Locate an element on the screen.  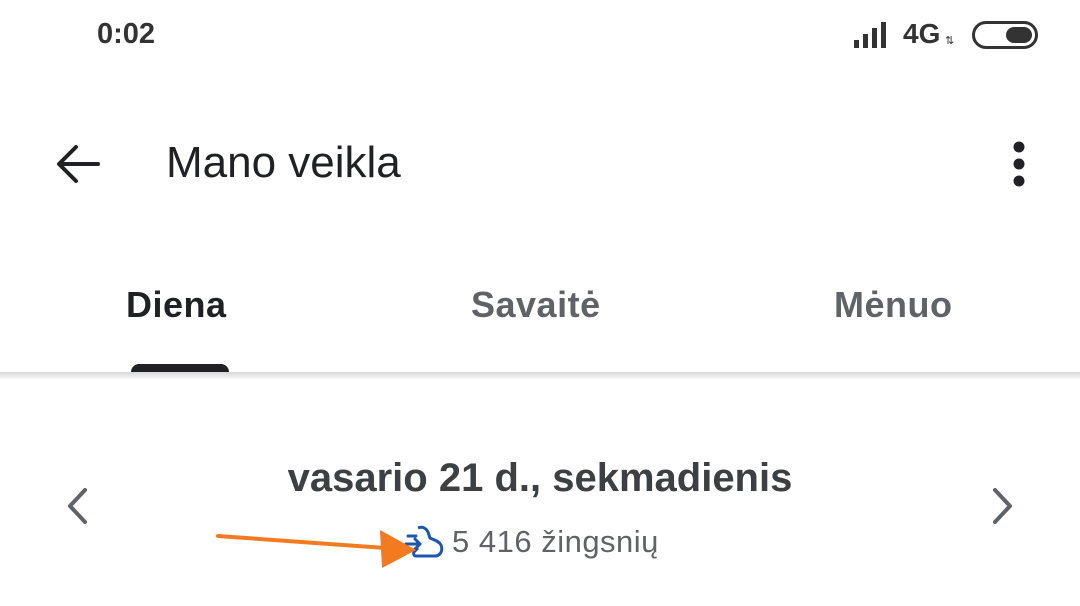
active-tab-indicator is located at coordinates (180, 368).